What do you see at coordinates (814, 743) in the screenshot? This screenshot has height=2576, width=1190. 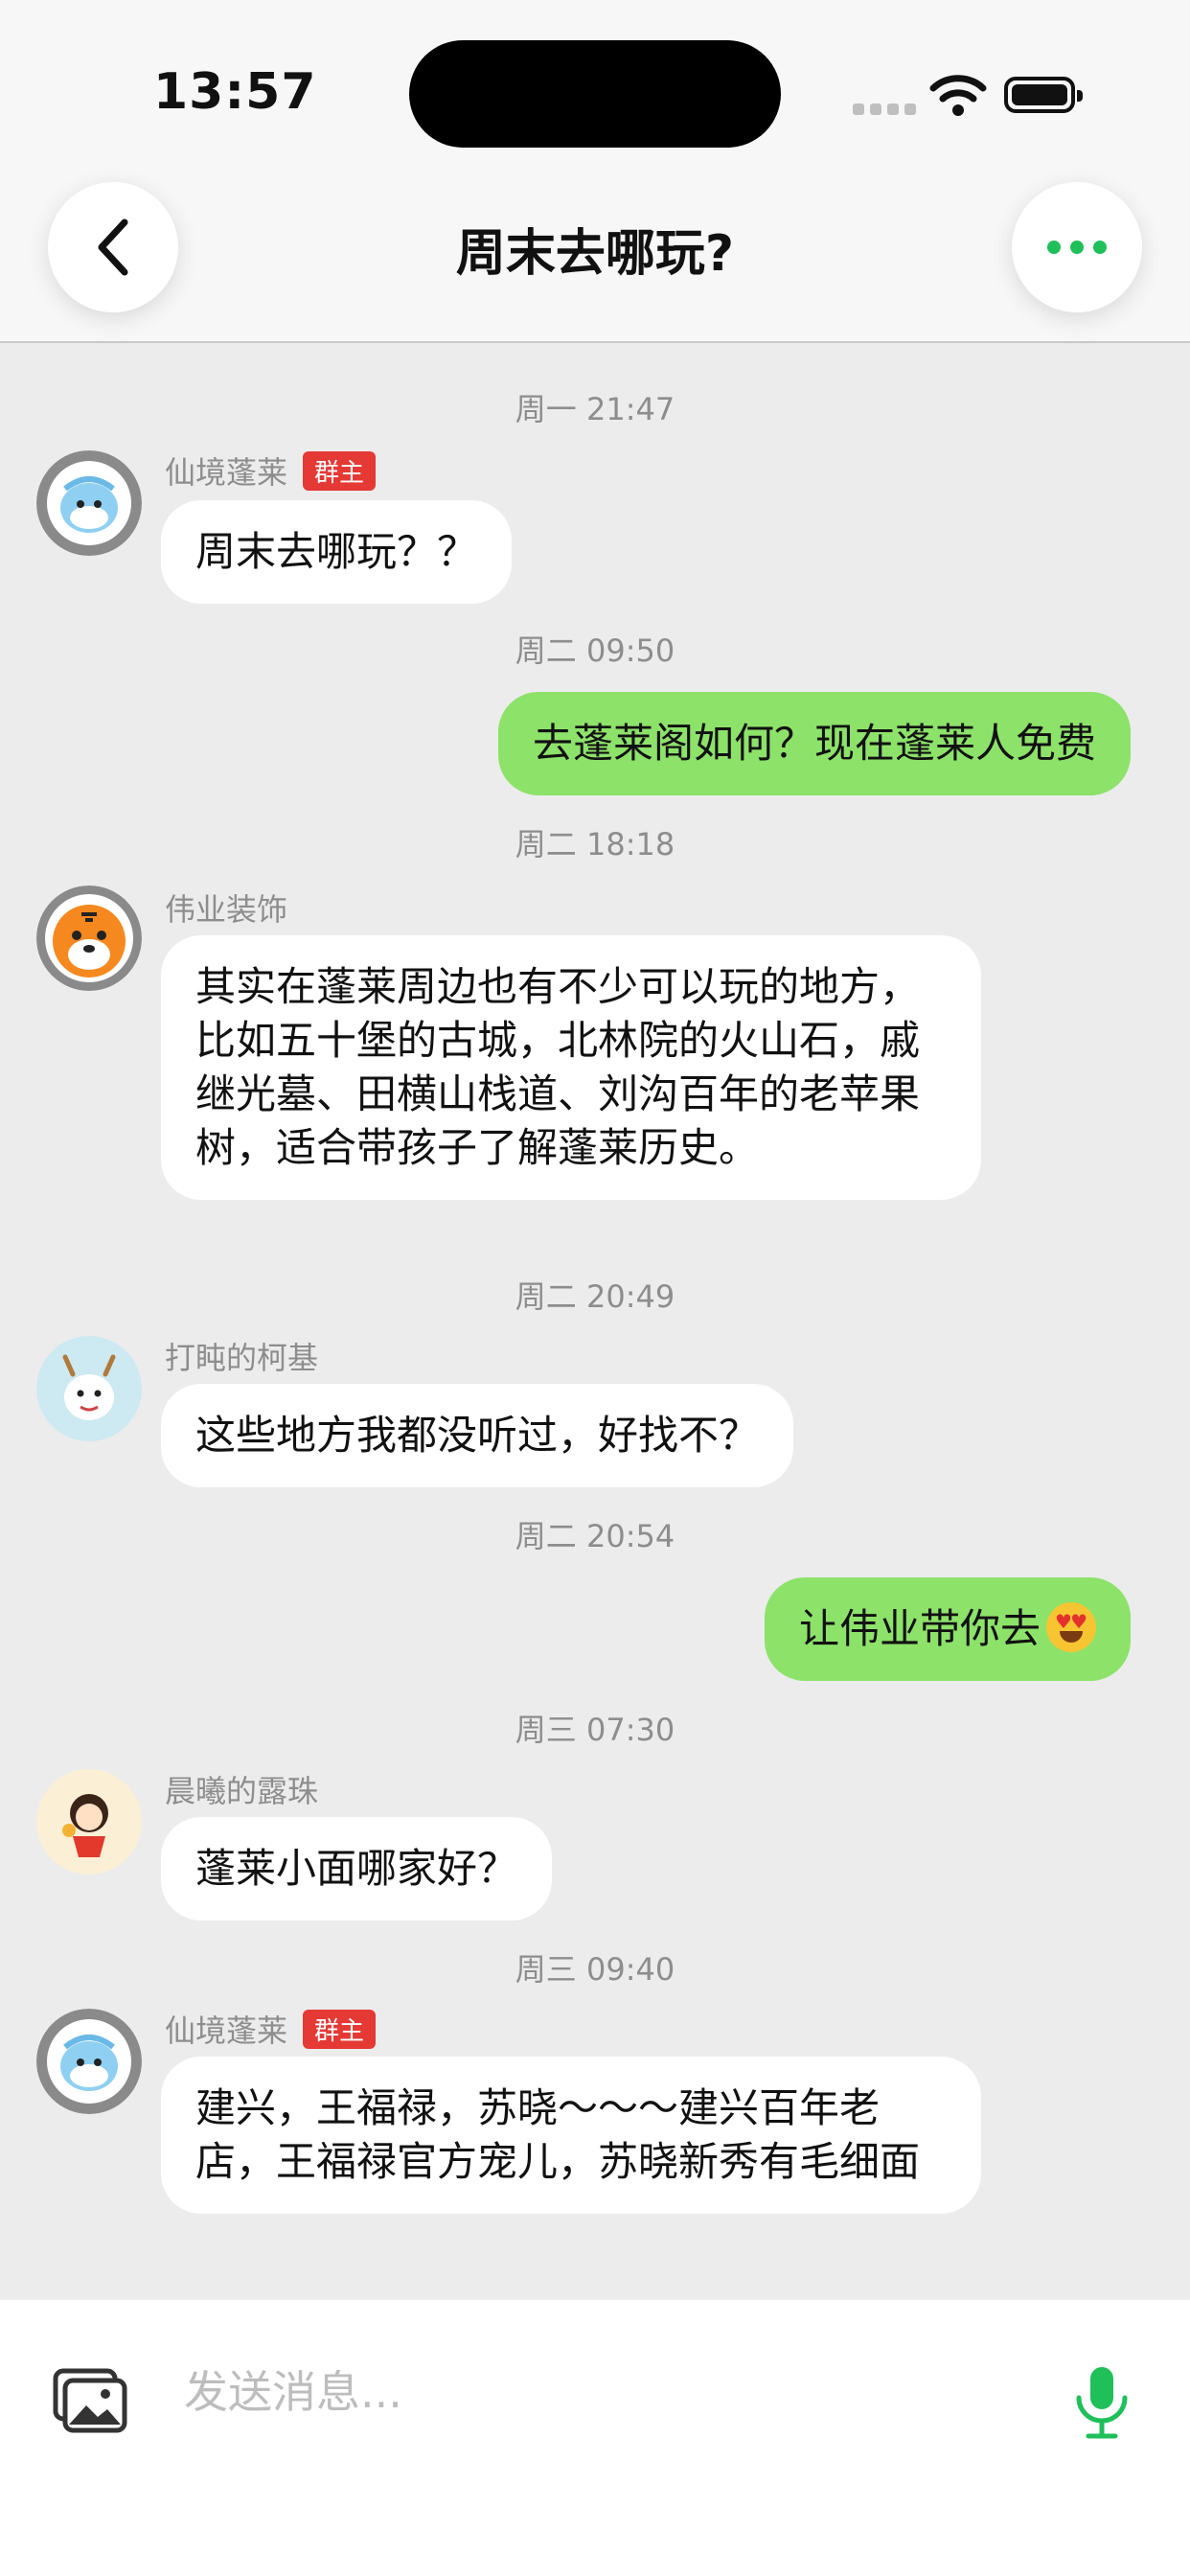 I see `outgoing-message-bubble: 去蓬莱阁如何？现在蓬莱人免费` at bounding box center [814, 743].